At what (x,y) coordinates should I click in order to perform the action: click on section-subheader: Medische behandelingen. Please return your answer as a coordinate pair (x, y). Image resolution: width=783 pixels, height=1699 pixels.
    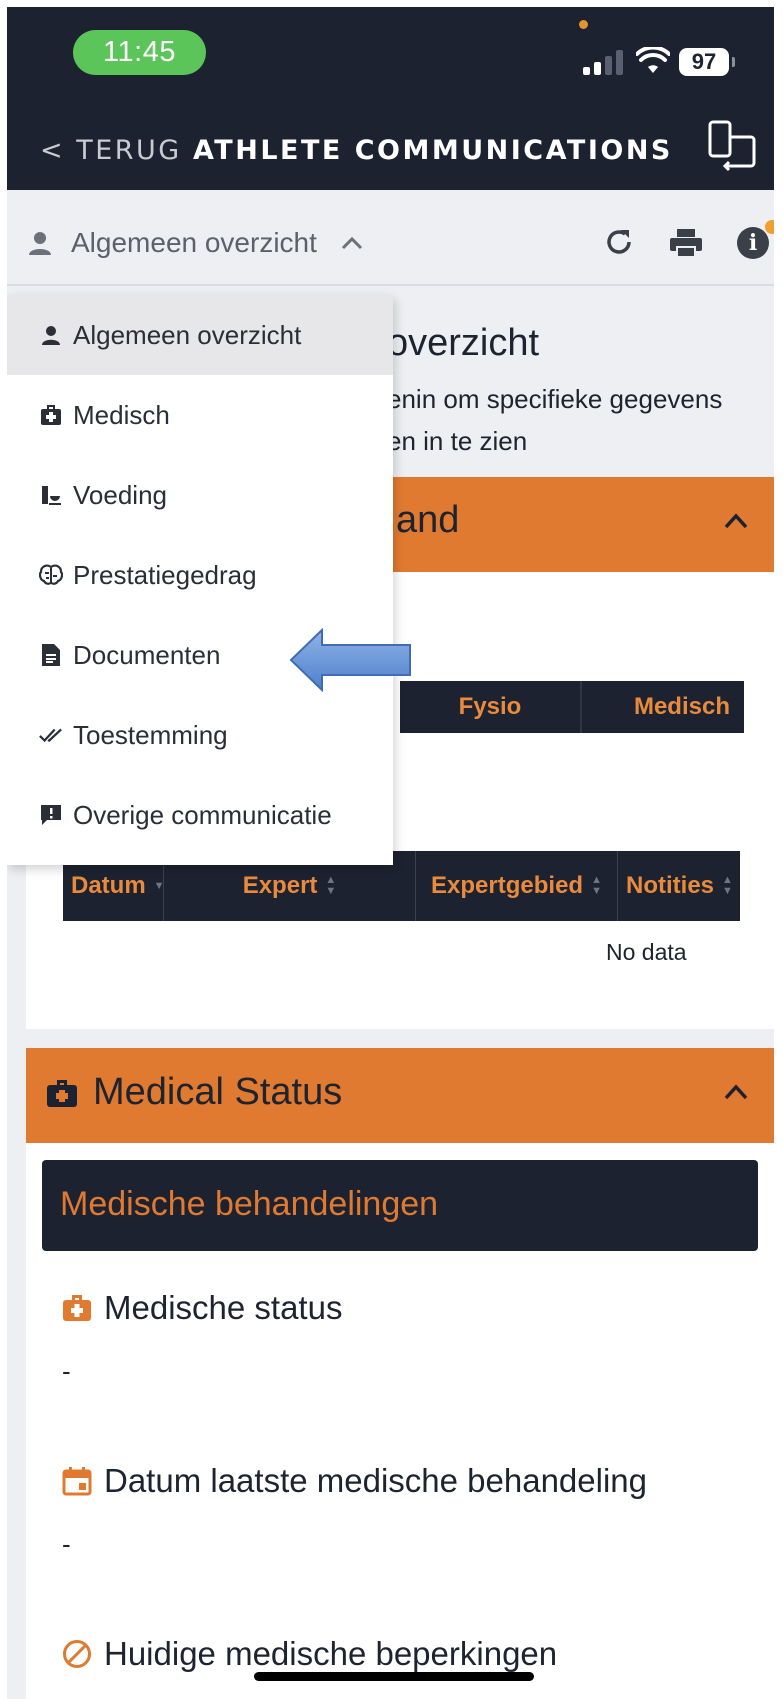
    Looking at the image, I should click on (400, 1205).